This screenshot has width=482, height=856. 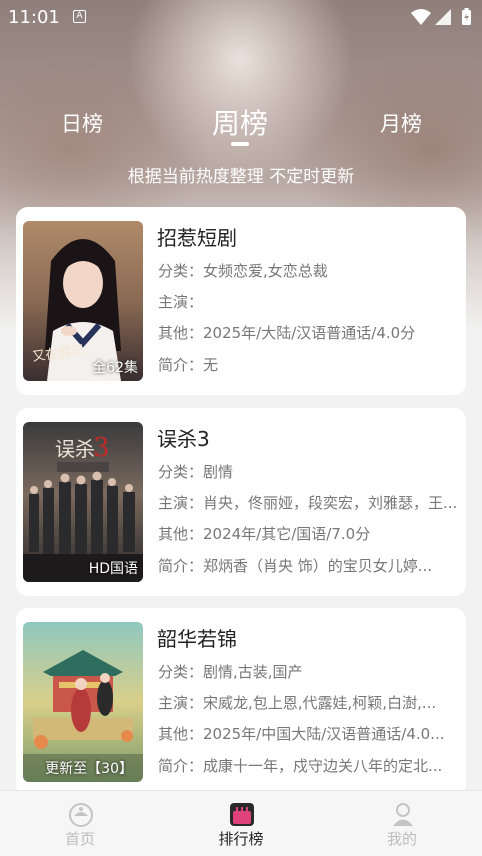 What do you see at coordinates (101, 448) in the screenshot?
I see `svg-text: 3` at bounding box center [101, 448].